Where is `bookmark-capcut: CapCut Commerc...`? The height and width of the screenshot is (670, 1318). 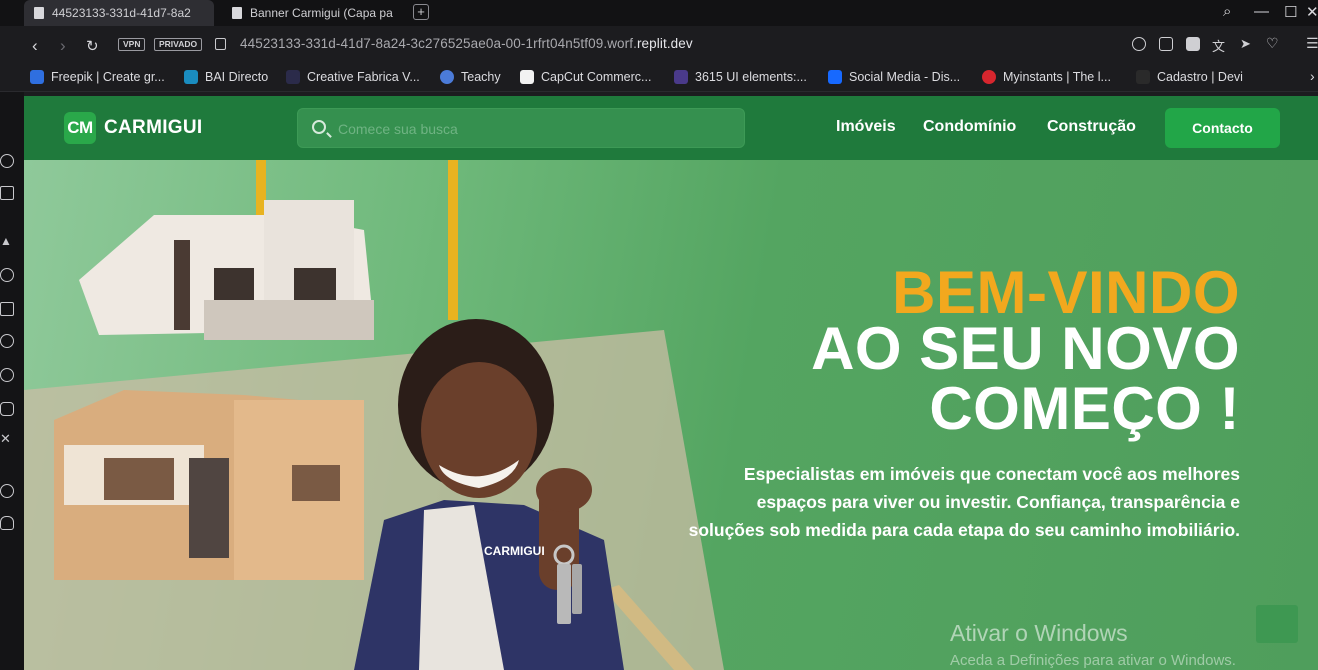 bookmark-capcut: CapCut Commerc... is located at coordinates (585, 77).